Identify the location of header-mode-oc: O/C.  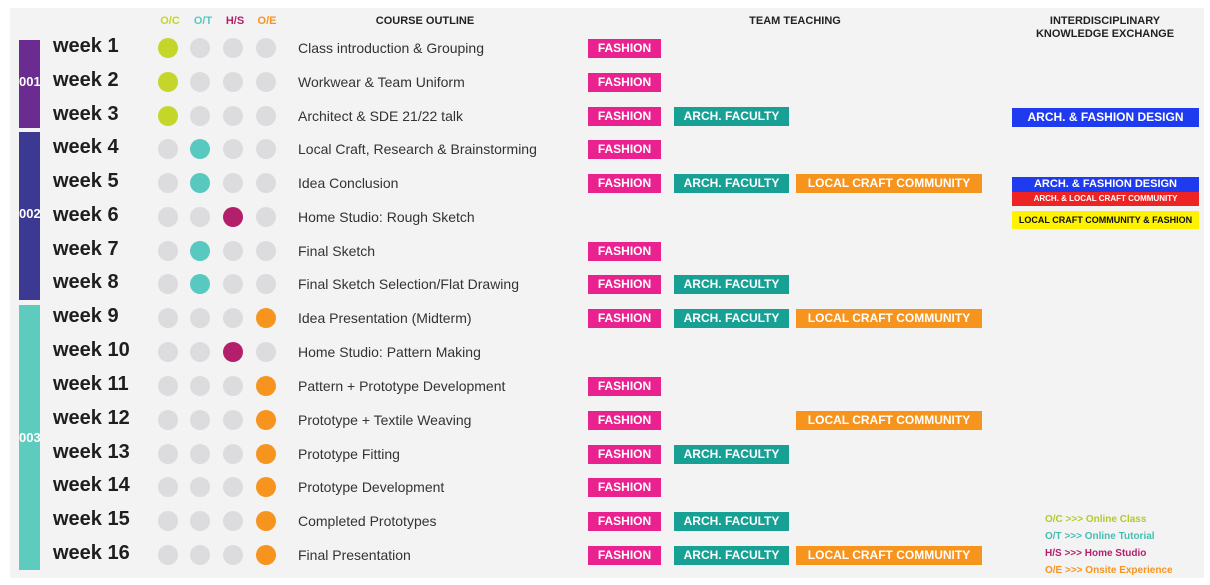
(170, 21).